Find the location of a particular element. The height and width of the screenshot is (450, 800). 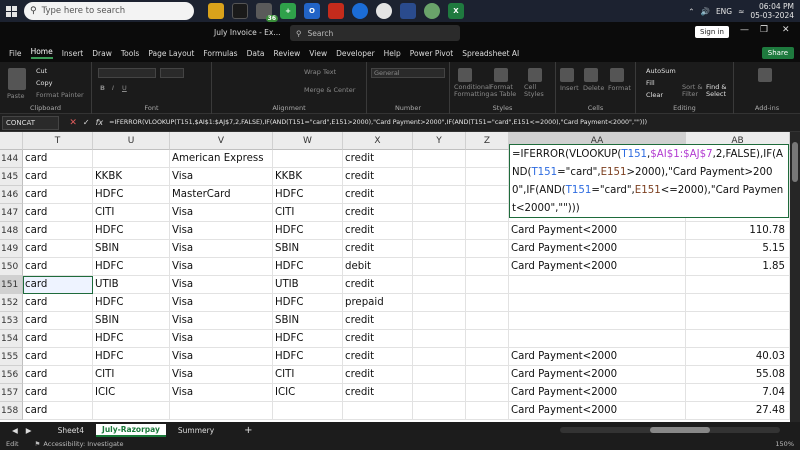

cancel-icon: ✕ is located at coordinates (73, 123).